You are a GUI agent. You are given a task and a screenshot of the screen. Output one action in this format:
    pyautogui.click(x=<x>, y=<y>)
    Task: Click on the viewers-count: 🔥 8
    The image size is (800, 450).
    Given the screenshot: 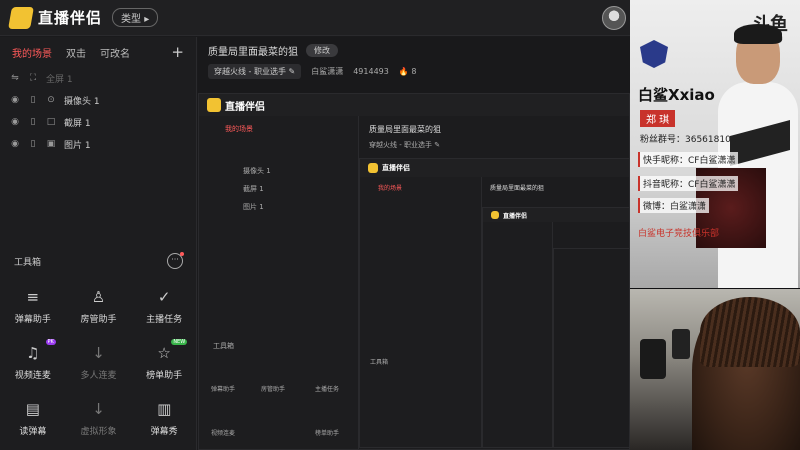 What is the action you would take?
    pyautogui.click(x=408, y=71)
    